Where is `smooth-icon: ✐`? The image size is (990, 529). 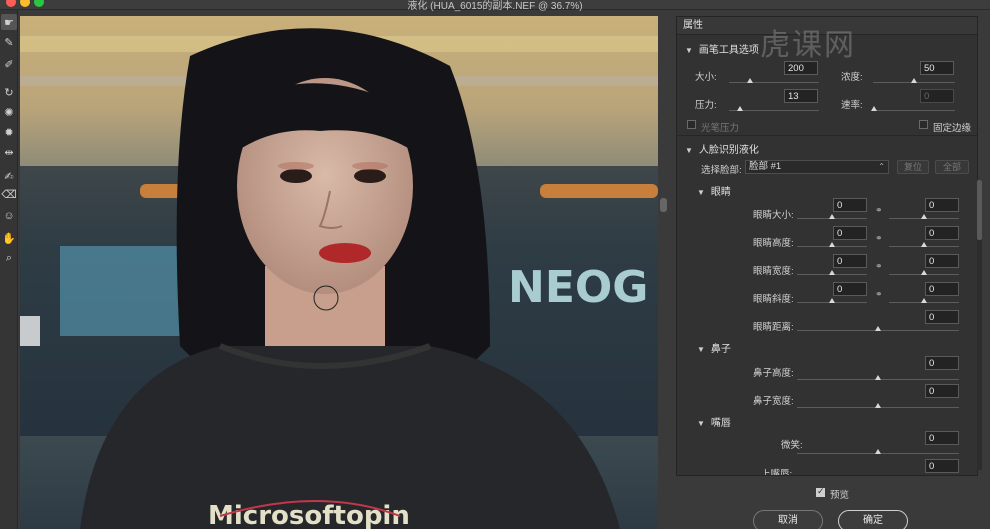 smooth-icon: ✐ is located at coordinates (9, 64).